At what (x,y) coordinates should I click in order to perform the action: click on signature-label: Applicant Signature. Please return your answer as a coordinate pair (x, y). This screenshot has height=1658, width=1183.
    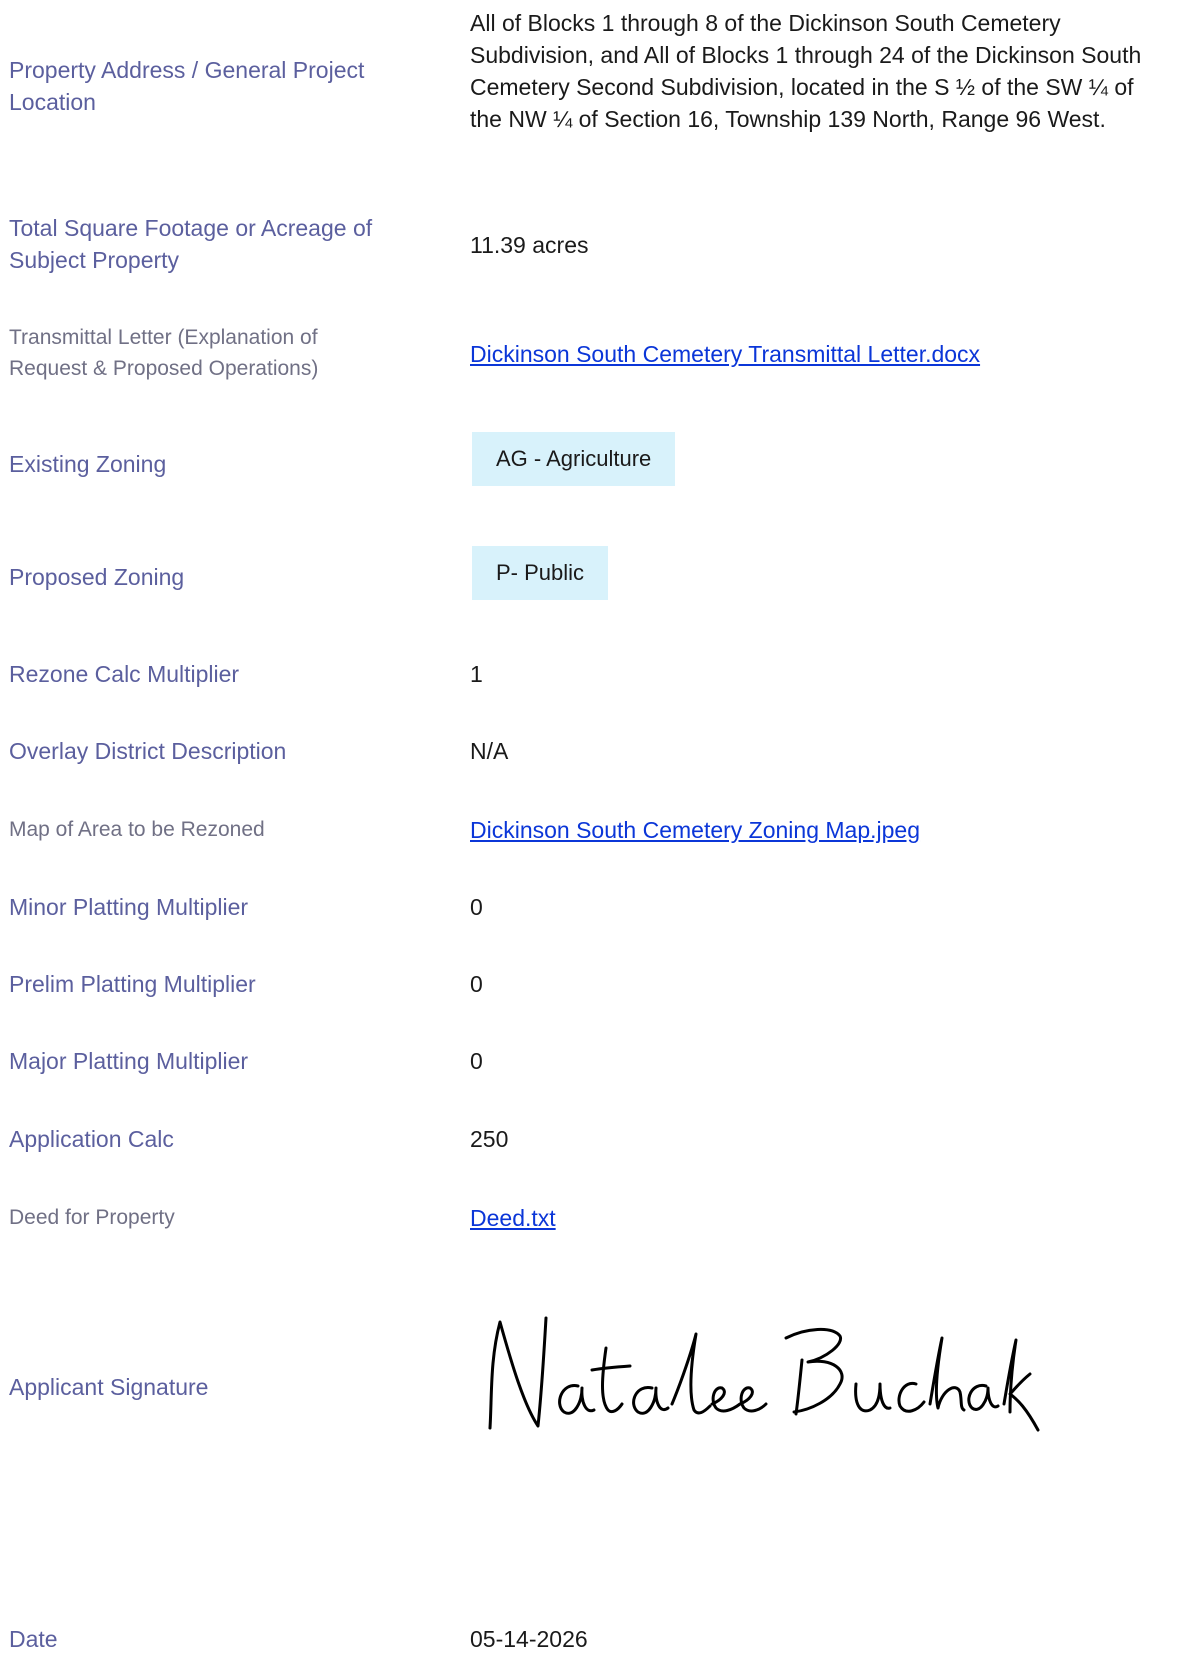
    Looking at the image, I should click on (109, 1387).